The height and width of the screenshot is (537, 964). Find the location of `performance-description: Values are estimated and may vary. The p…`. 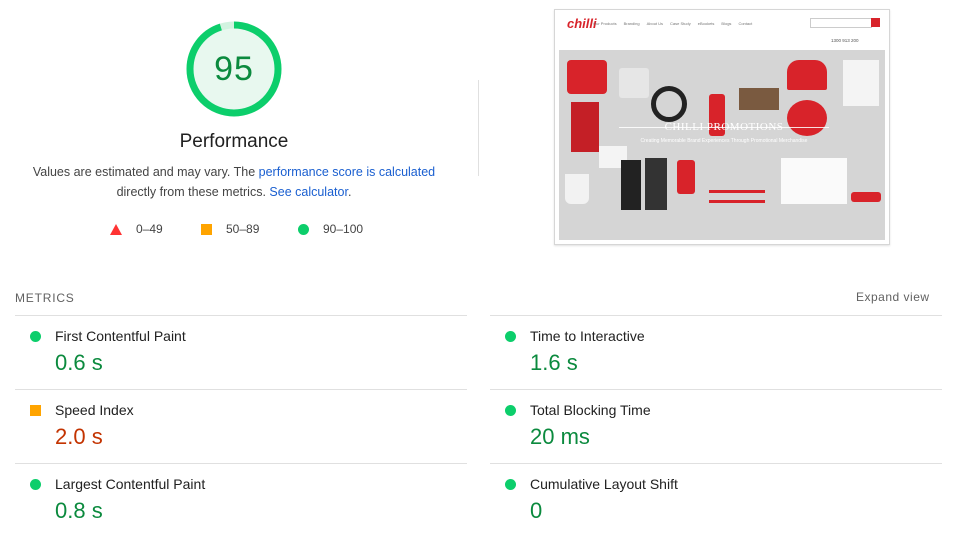

performance-description: Values are estimated and may vary. The p… is located at coordinates (234, 182).